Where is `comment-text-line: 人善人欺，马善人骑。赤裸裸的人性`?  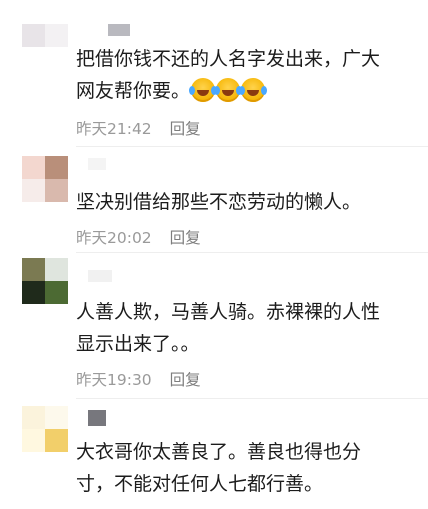 comment-text-line: 人善人欺，马善人骑。赤裸裸的人性 is located at coordinates (228, 312).